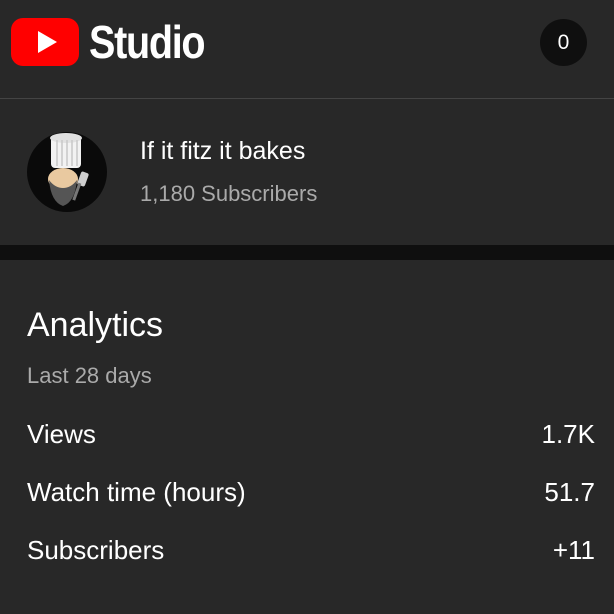 The image size is (614, 614). What do you see at coordinates (311, 550) in the screenshot?
I see `metric-row-subscribers: Subscribers +11` at bounding box center [311, 550].